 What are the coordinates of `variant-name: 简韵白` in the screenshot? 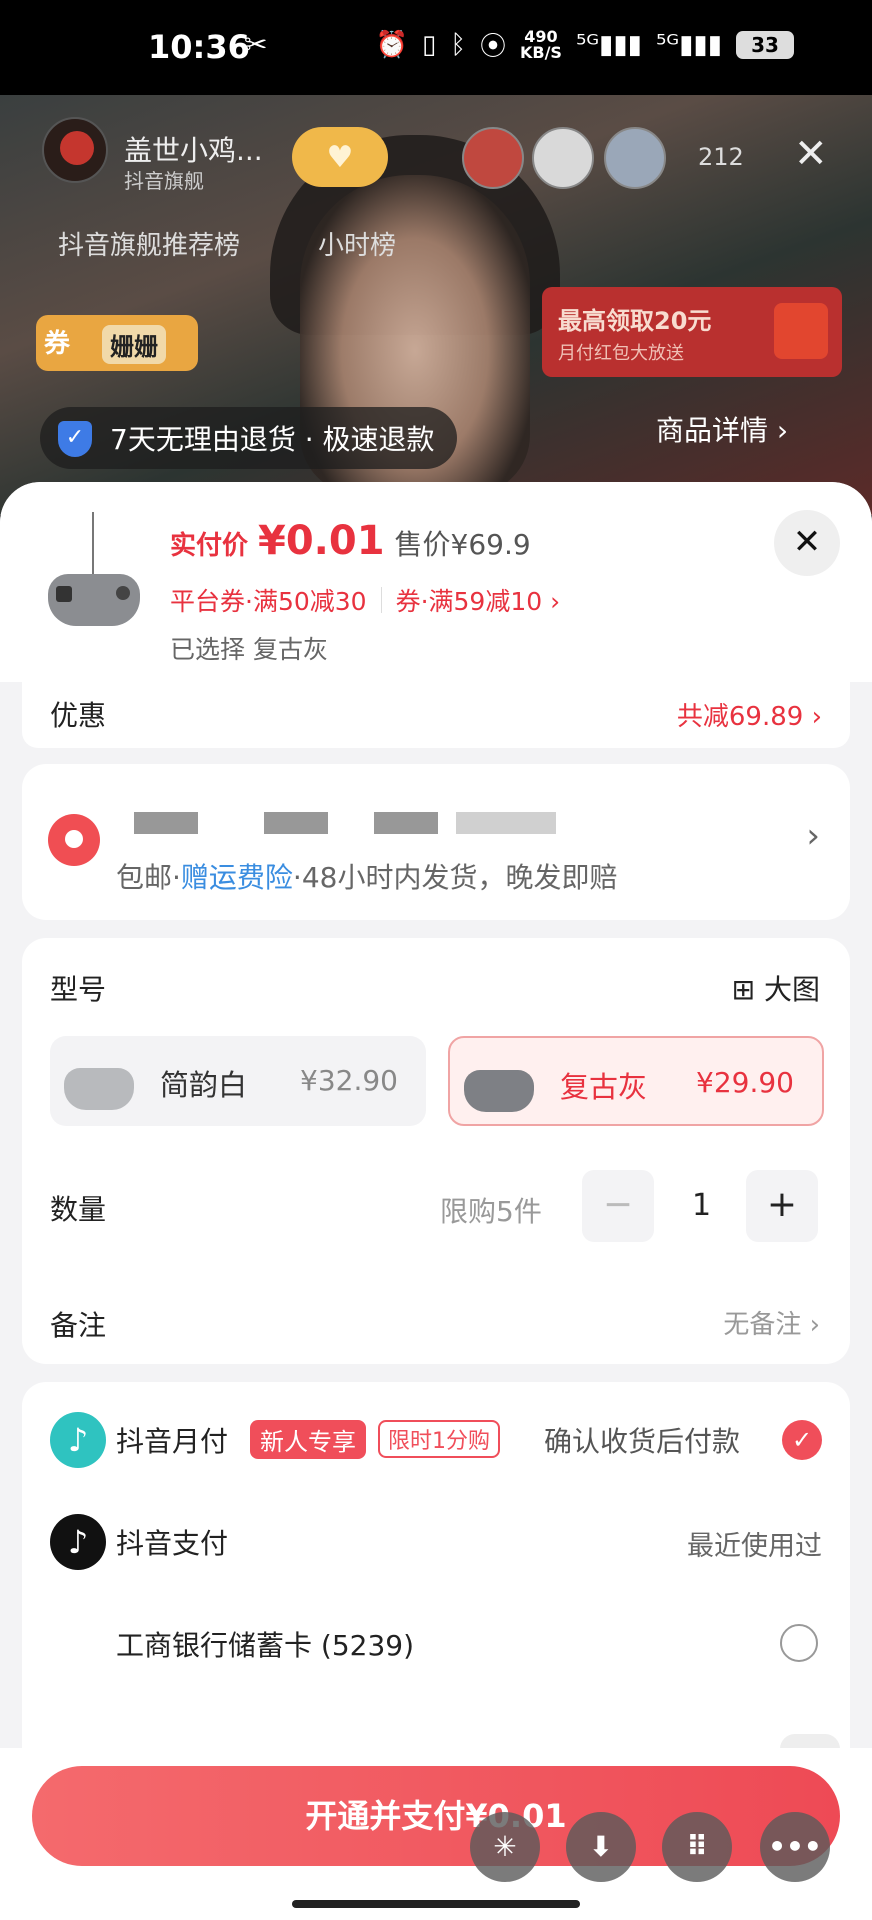 It's located at (204, 1085).